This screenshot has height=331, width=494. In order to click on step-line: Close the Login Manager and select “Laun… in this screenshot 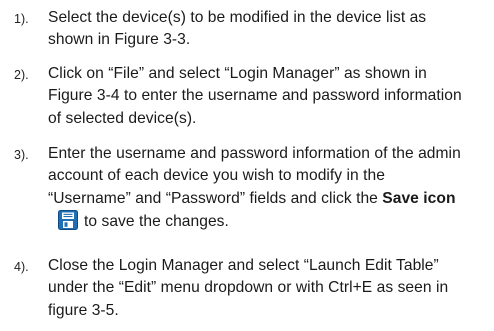, I will do `click(243, 265)`.